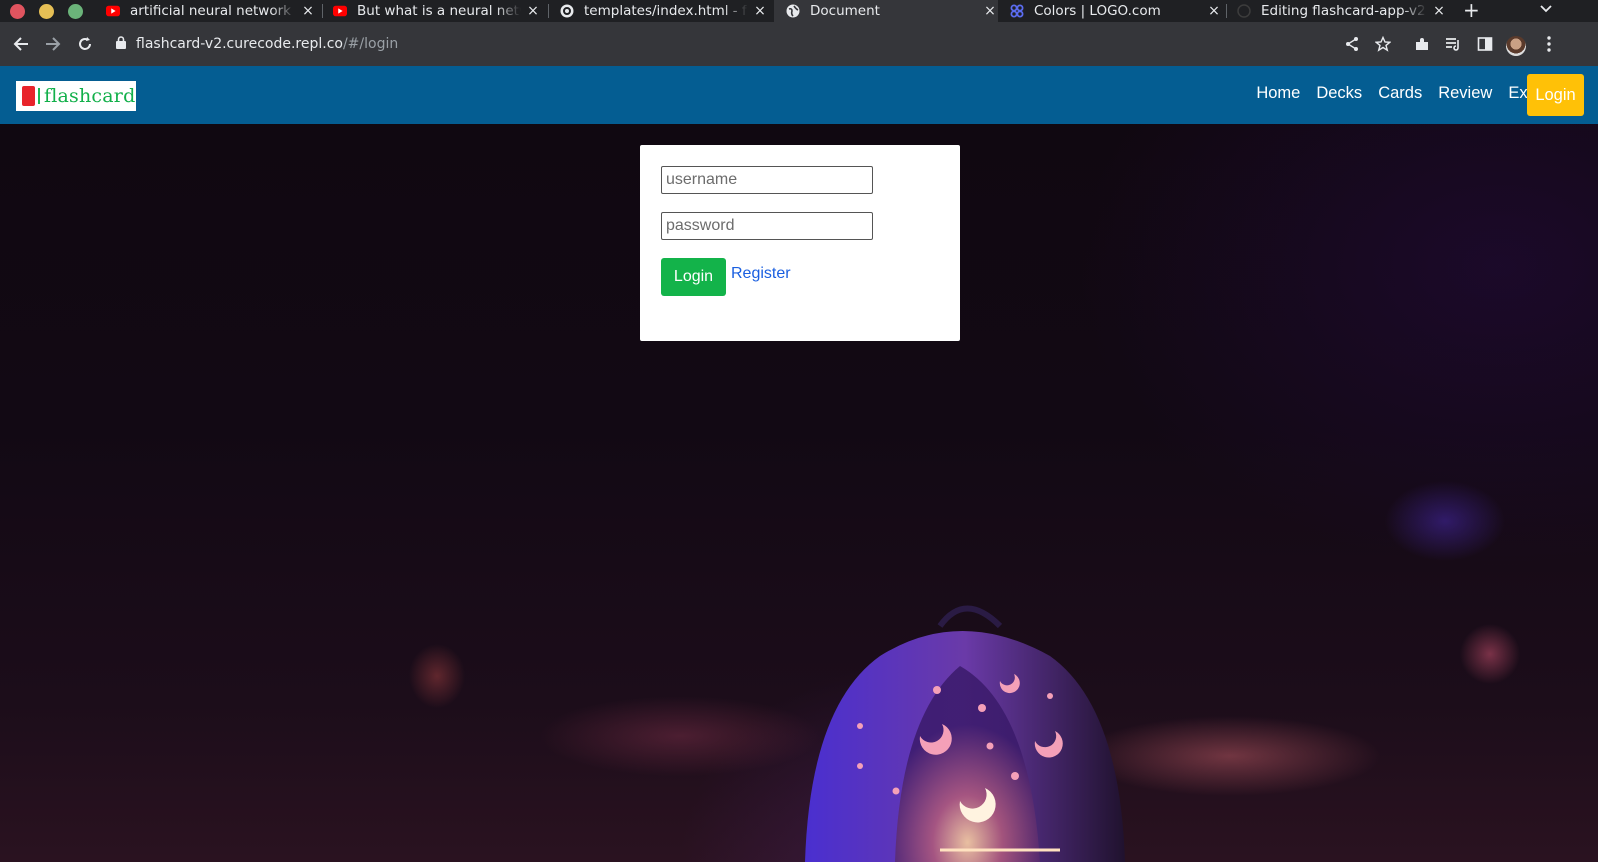 The image size is (1598, 862). Describe the element at coordinates (1546, 9) in the screenshot. I see `tab-search-chevron-icon` at that location.